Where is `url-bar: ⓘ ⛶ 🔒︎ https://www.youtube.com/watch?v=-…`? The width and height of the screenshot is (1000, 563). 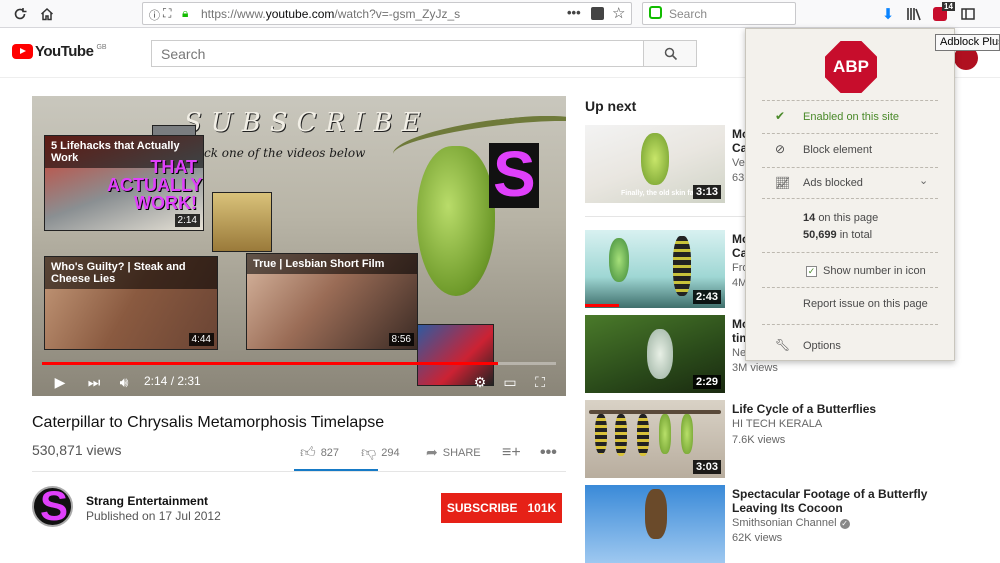 url-bar: ⓘ ⛶ 🔒︎ https://www.youtube.com/watch?v=-… is located at coordinates (387, 13).